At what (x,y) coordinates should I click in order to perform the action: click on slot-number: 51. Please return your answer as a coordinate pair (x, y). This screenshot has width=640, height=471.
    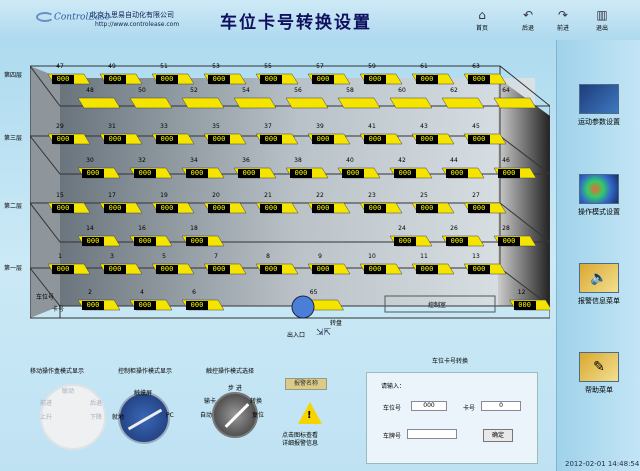
    Looking at the image, I should click on (164, 66).